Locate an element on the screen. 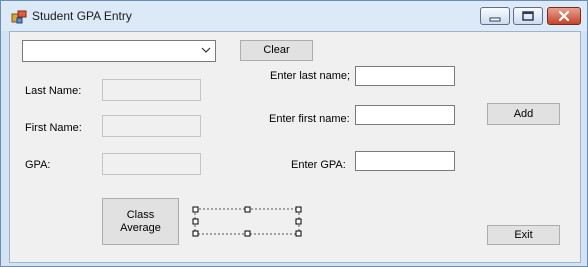 Image resolution: width=588 pixels, height=267 pixels. enter-first-name-label: Enter first name: is located at coordinates (309, 119).